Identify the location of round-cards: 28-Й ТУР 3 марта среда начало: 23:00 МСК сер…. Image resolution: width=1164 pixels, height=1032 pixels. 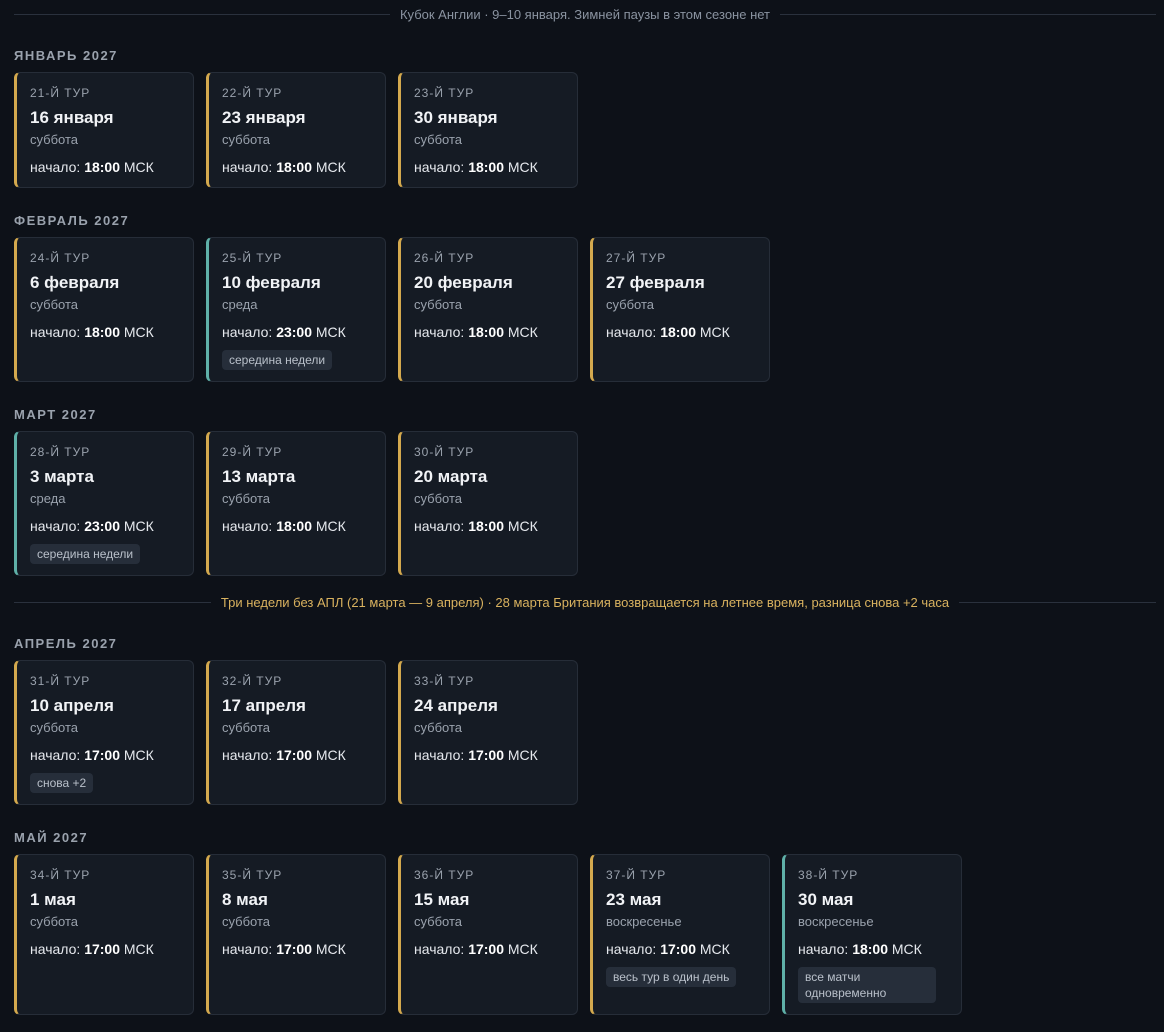
(585, 503).